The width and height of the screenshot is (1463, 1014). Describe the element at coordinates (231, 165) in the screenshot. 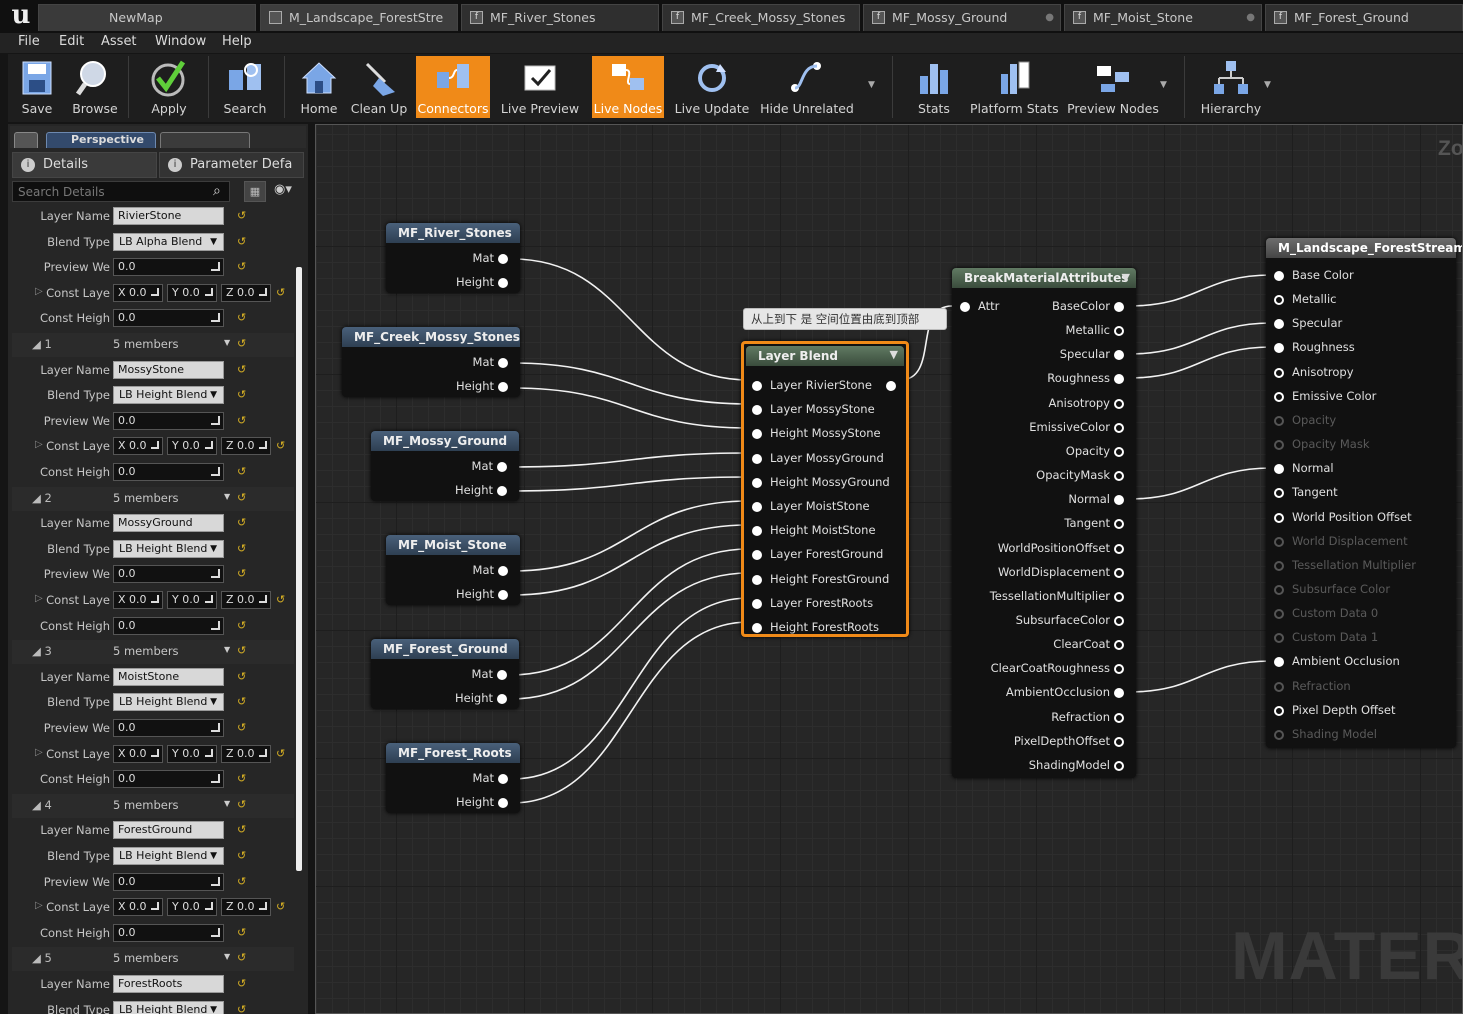

I see `tab-parameter-defaults: i Parameter Defa` at that location.